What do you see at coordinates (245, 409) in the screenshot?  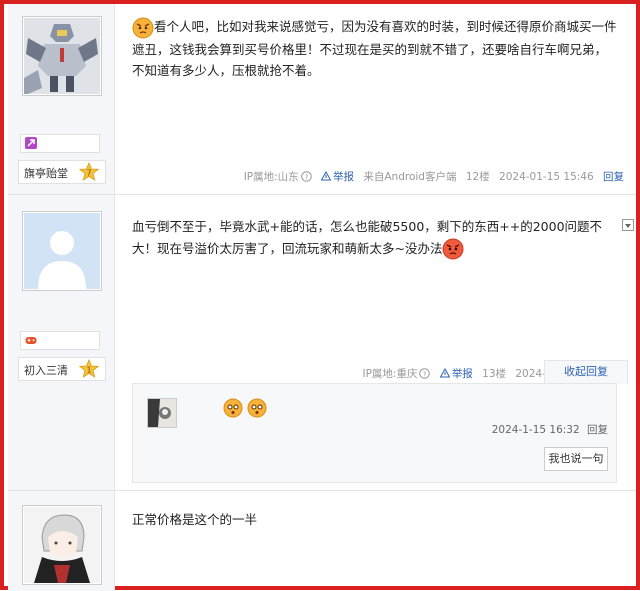 I see `sub-reply-emojis` at bounding box center [245, 409].